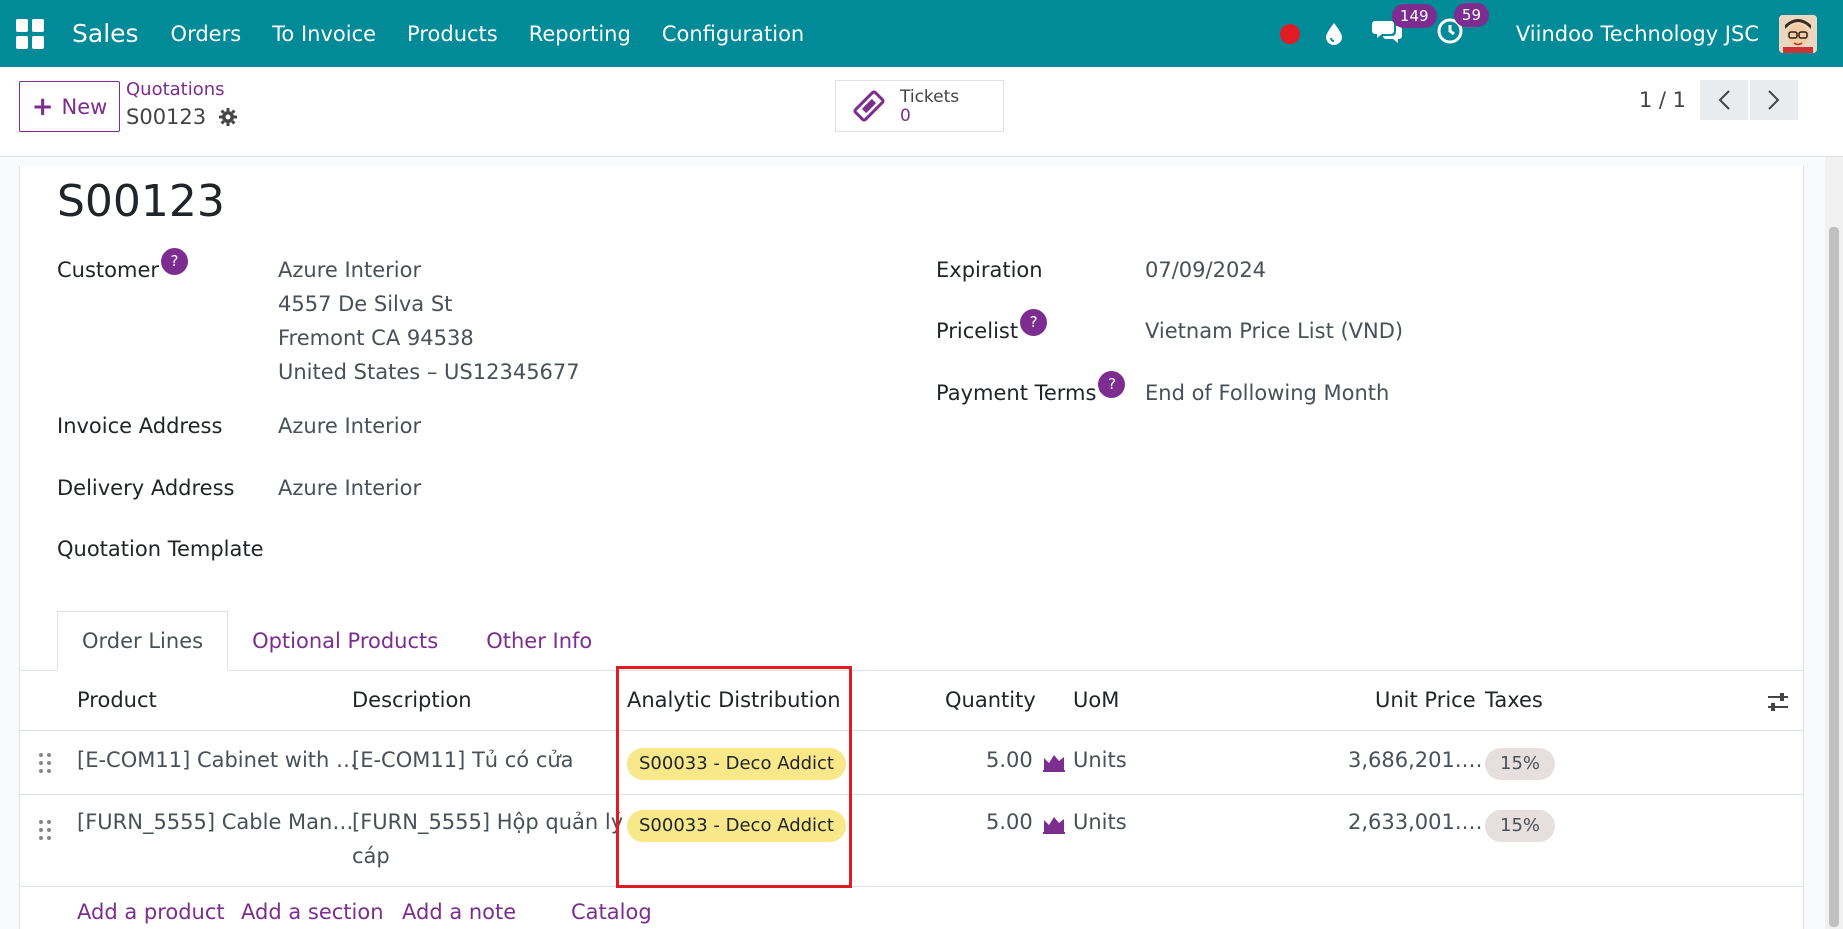 The height and width of the screenshot is (929, 1843). Describe the element at coordinates (992, 326) in the screenshot. I see `pricelist-label: Pricelist?` at that location.